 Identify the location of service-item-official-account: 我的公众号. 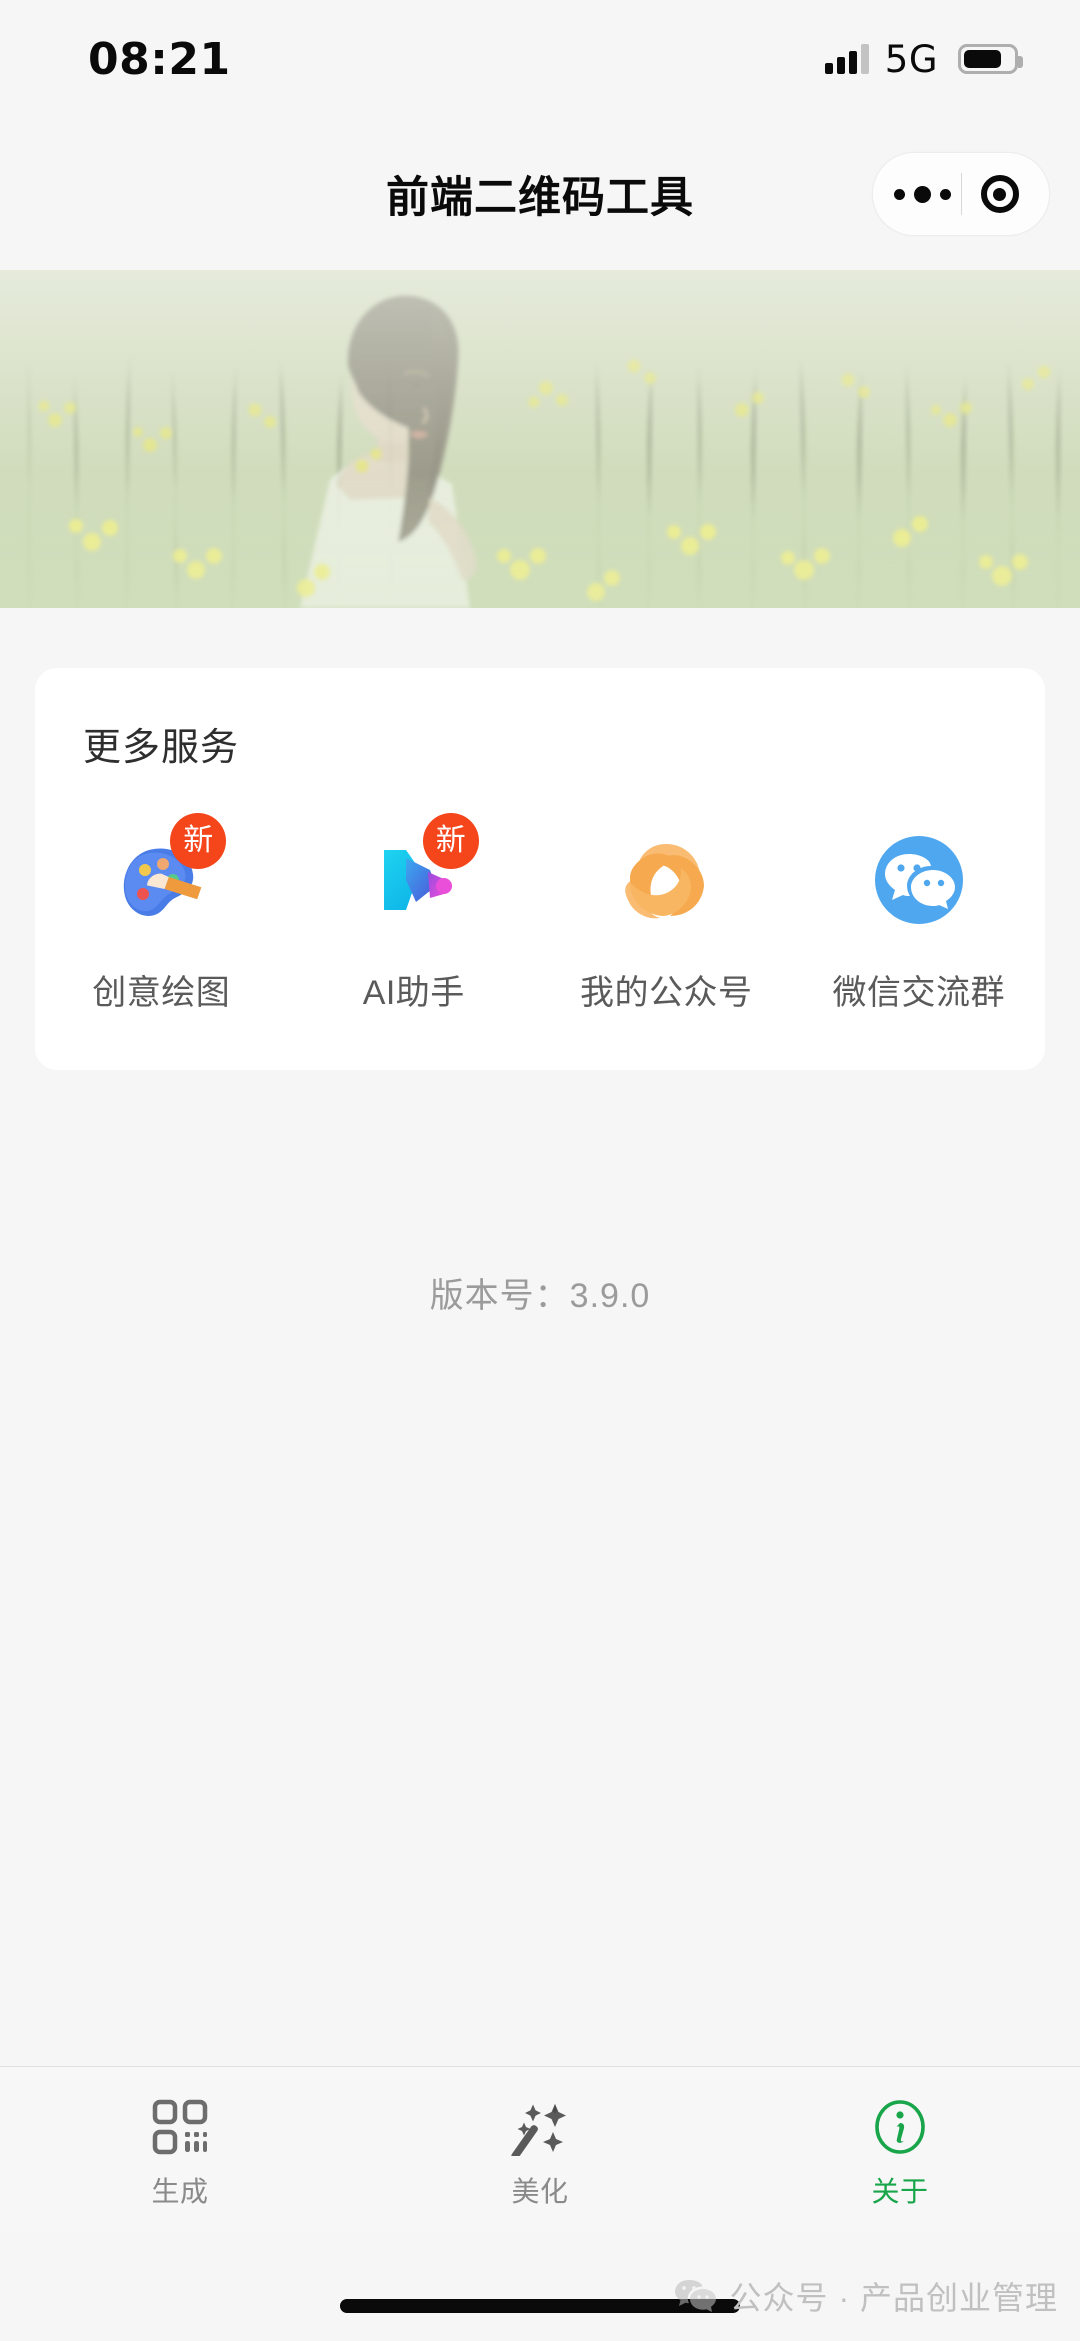
(666, 915).